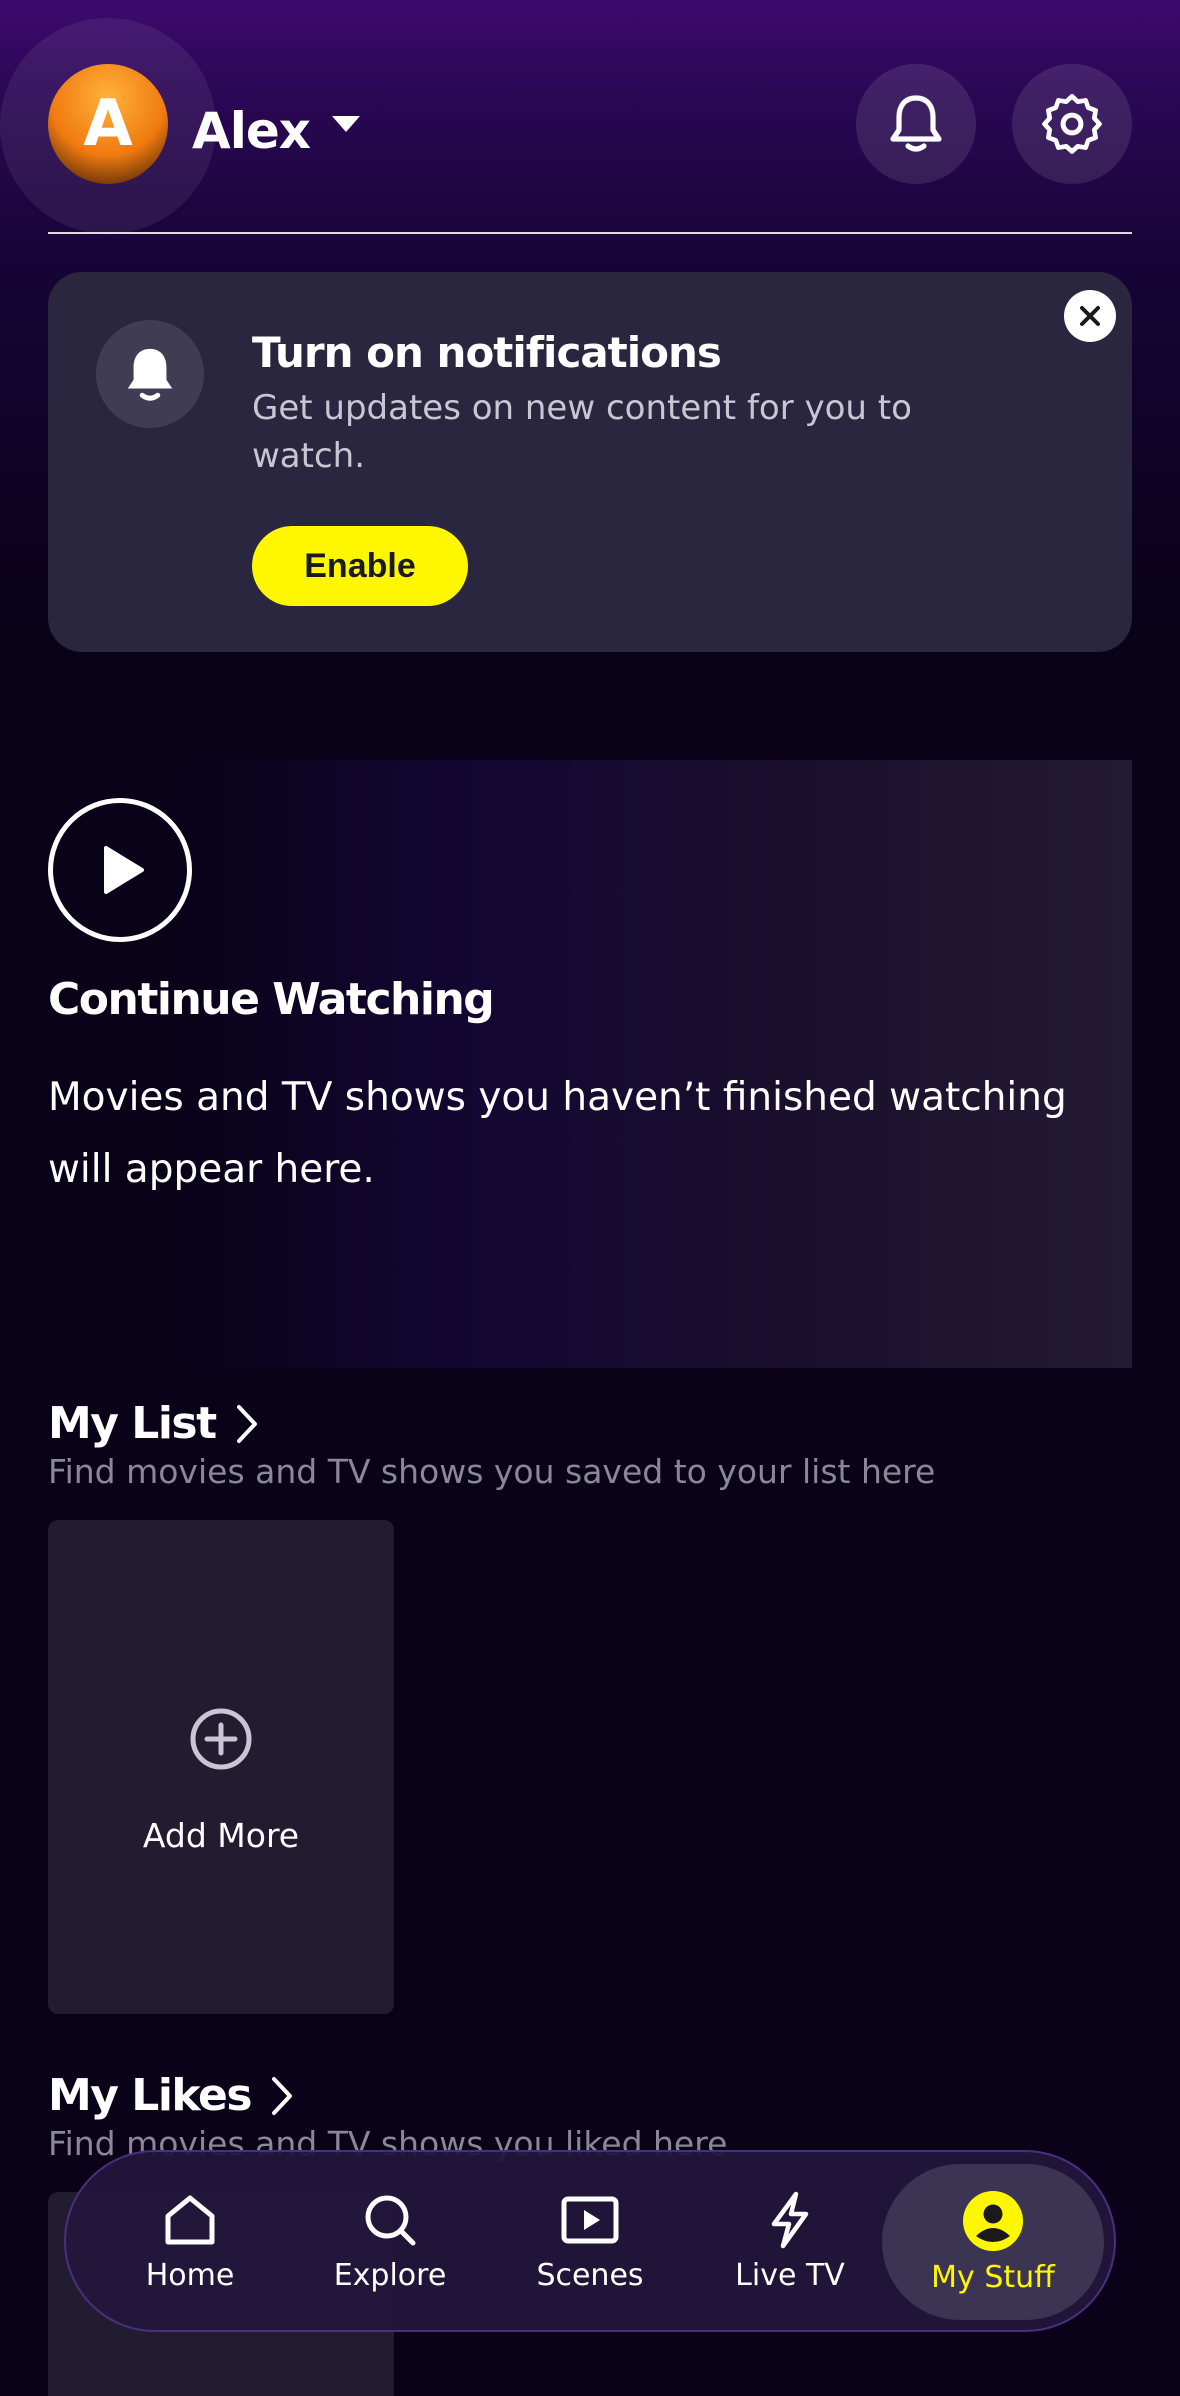 Image resolution: width=1180 pixels, height=2396 pixels. What do you see at coordinates (271, 999) in the screenshot?
I see `continue-watching-title: Continue Watching` at bounding box center [271, 999].